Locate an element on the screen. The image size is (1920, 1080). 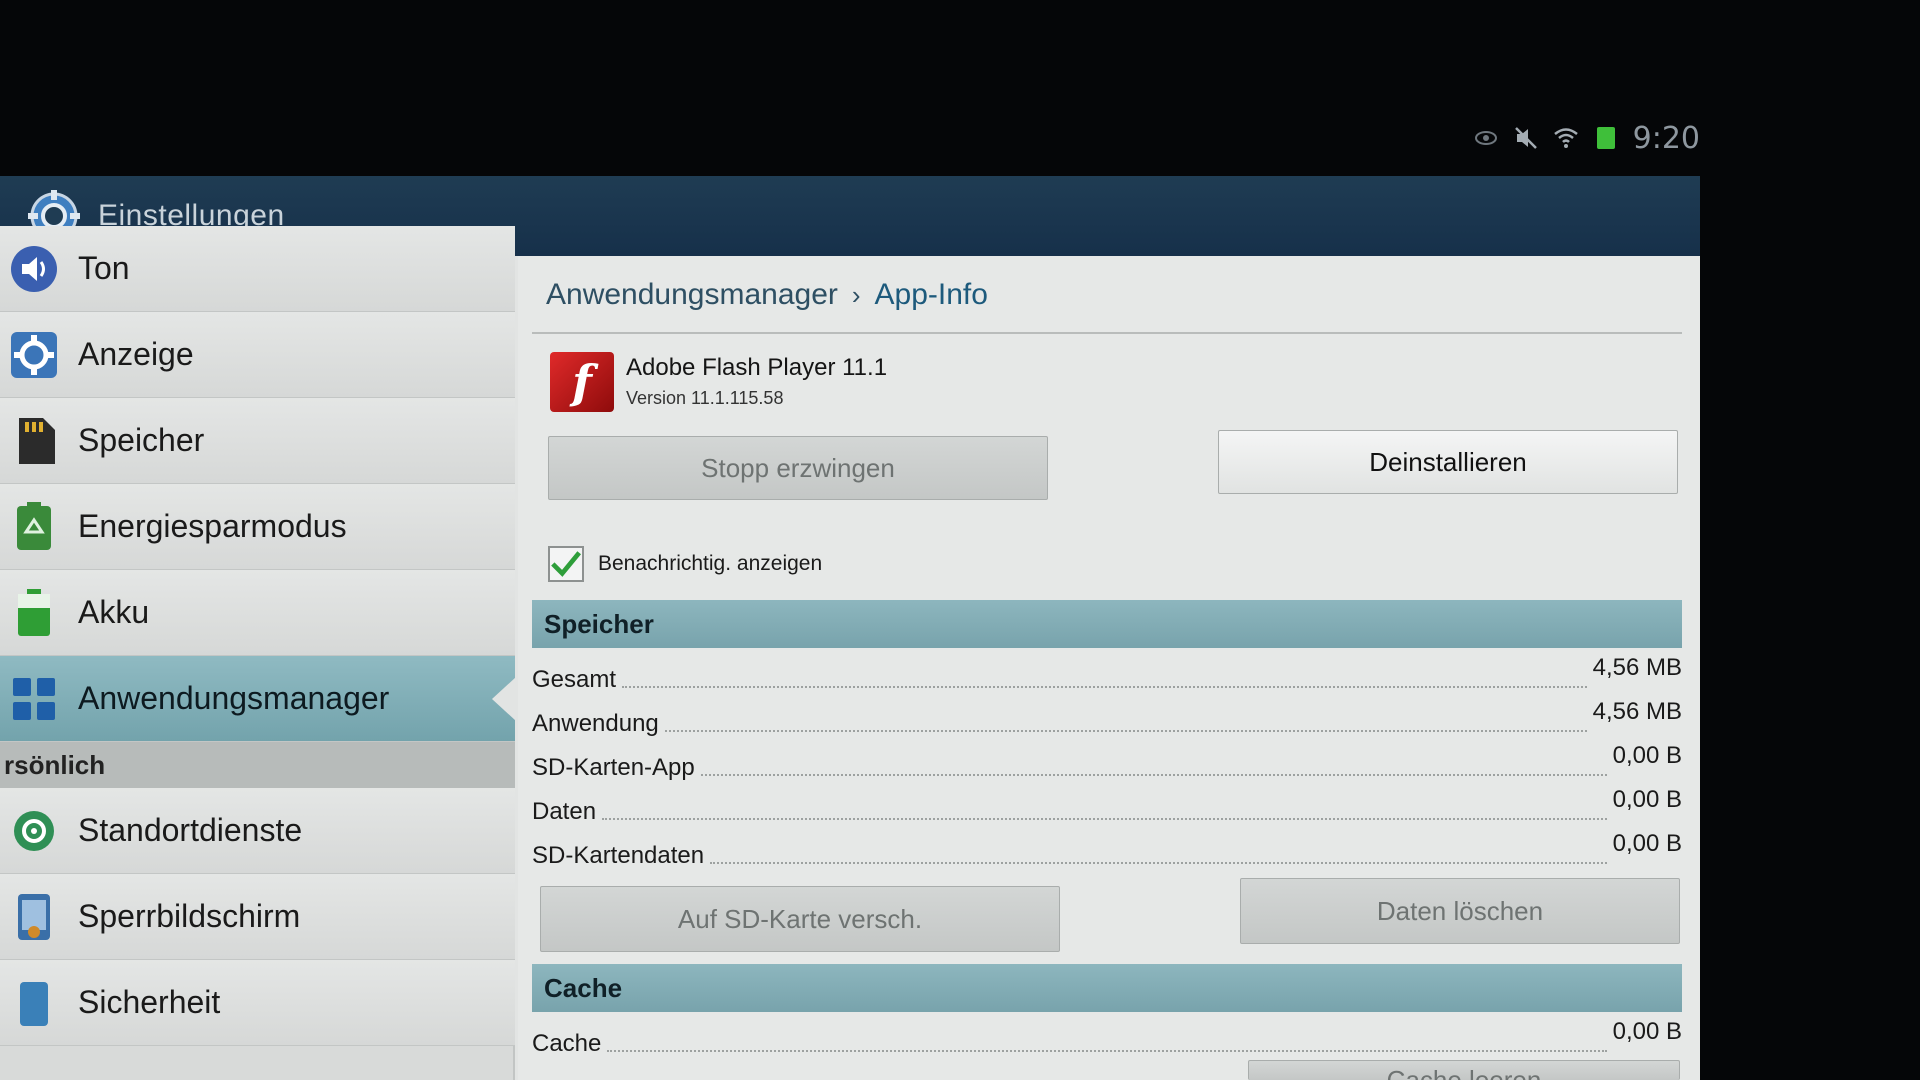
clear-cache-button: Cache leeren is located at coordinates (1464, 1070).